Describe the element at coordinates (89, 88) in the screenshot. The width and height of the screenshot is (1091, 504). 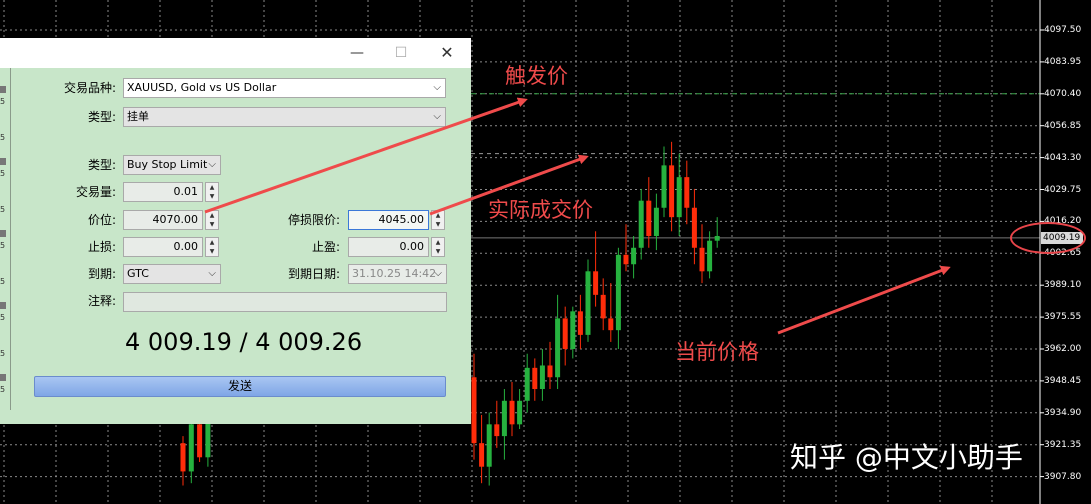
I see `symbol-label: 交易品种:` at that location.